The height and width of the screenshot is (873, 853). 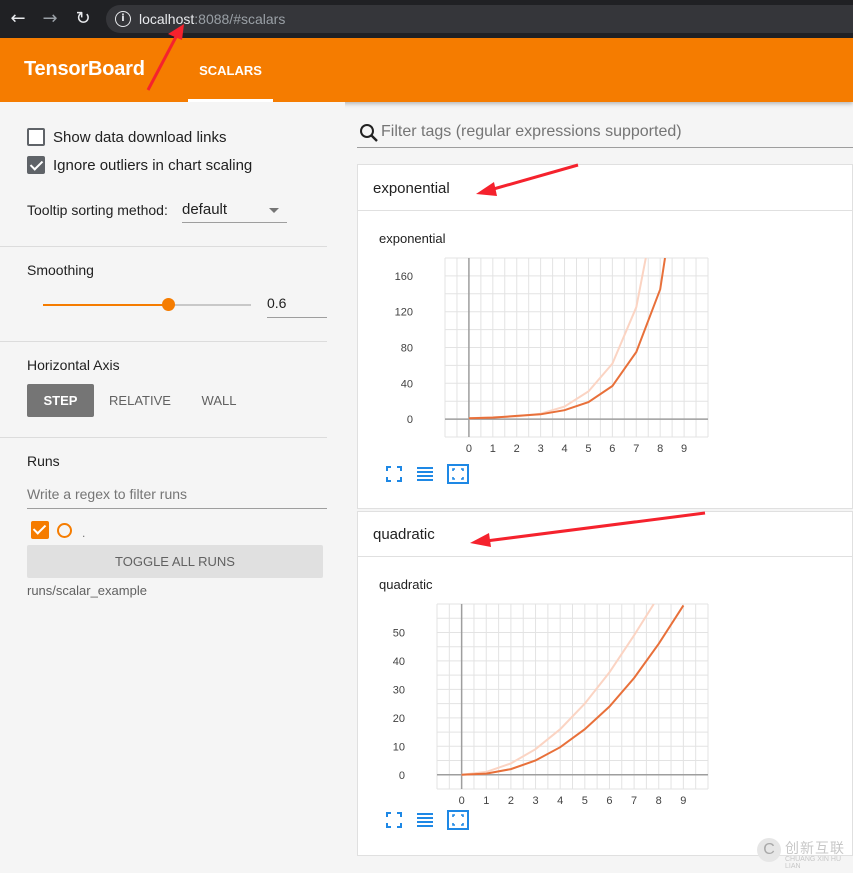 What do you see at coordinates (404, 534) in the screenshot?
I see `category-title: quadratic` at bounding box center [404, 534].